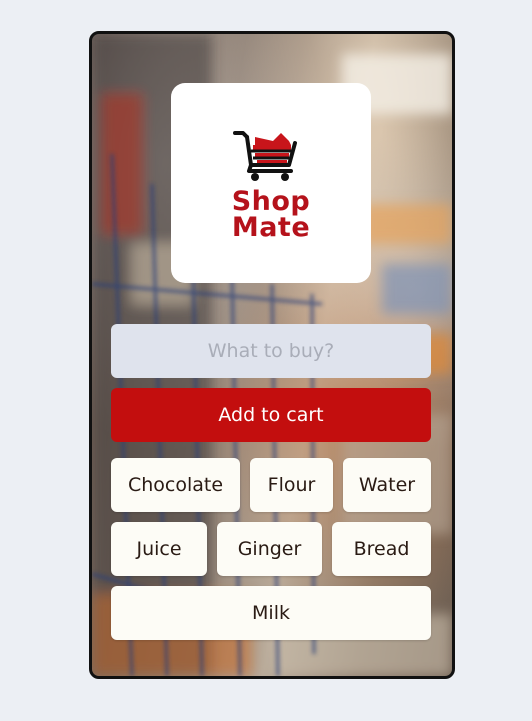  Describe the element at coordinates (387, 485) in the screenshot. I see `item-chip-water: Water` at that location.